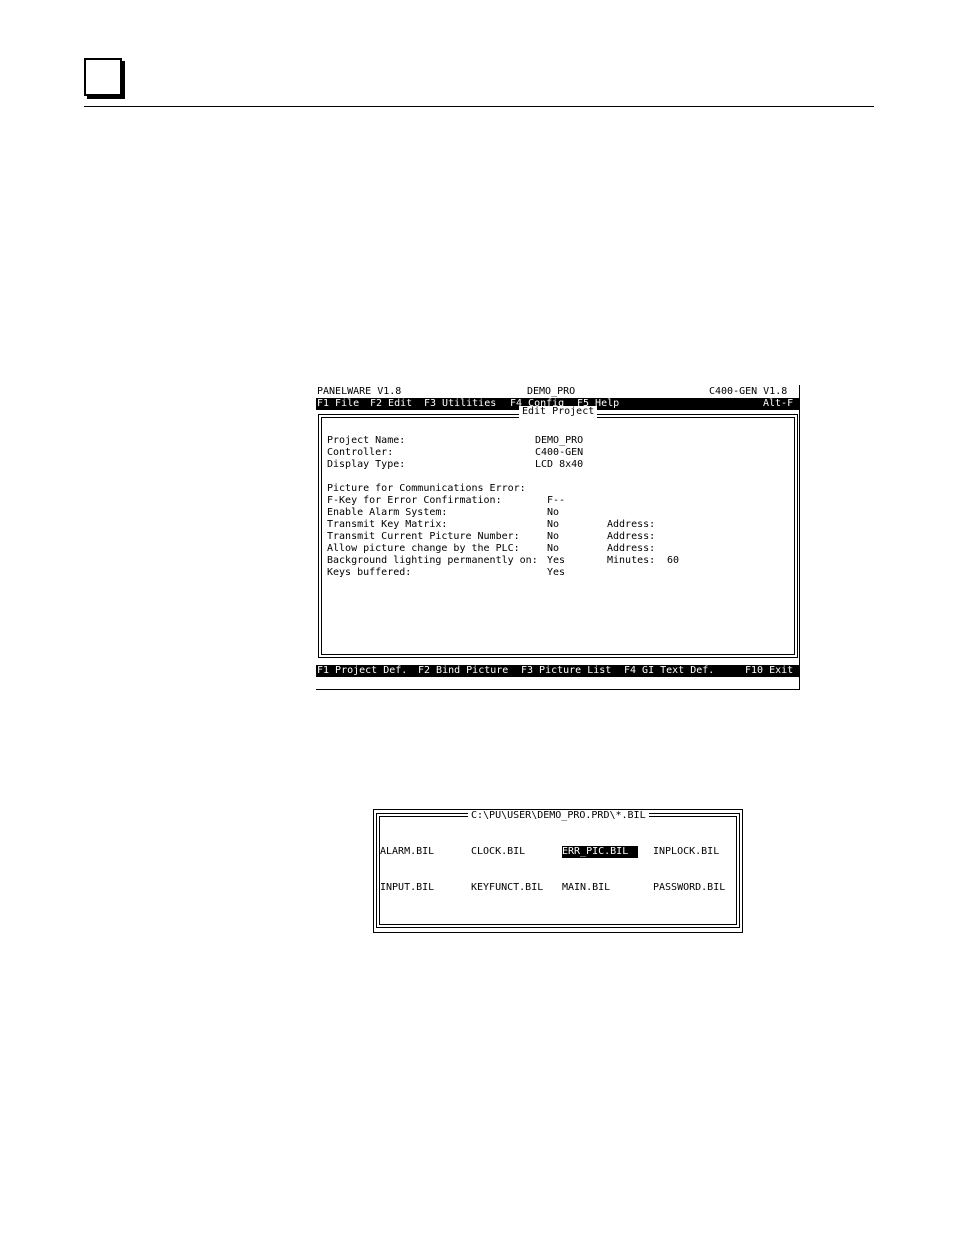  Describe the element at coordinates (600, 852) in the screenshot. I see `file-item-err-pic: ERR_PIC.BIL` at that location.